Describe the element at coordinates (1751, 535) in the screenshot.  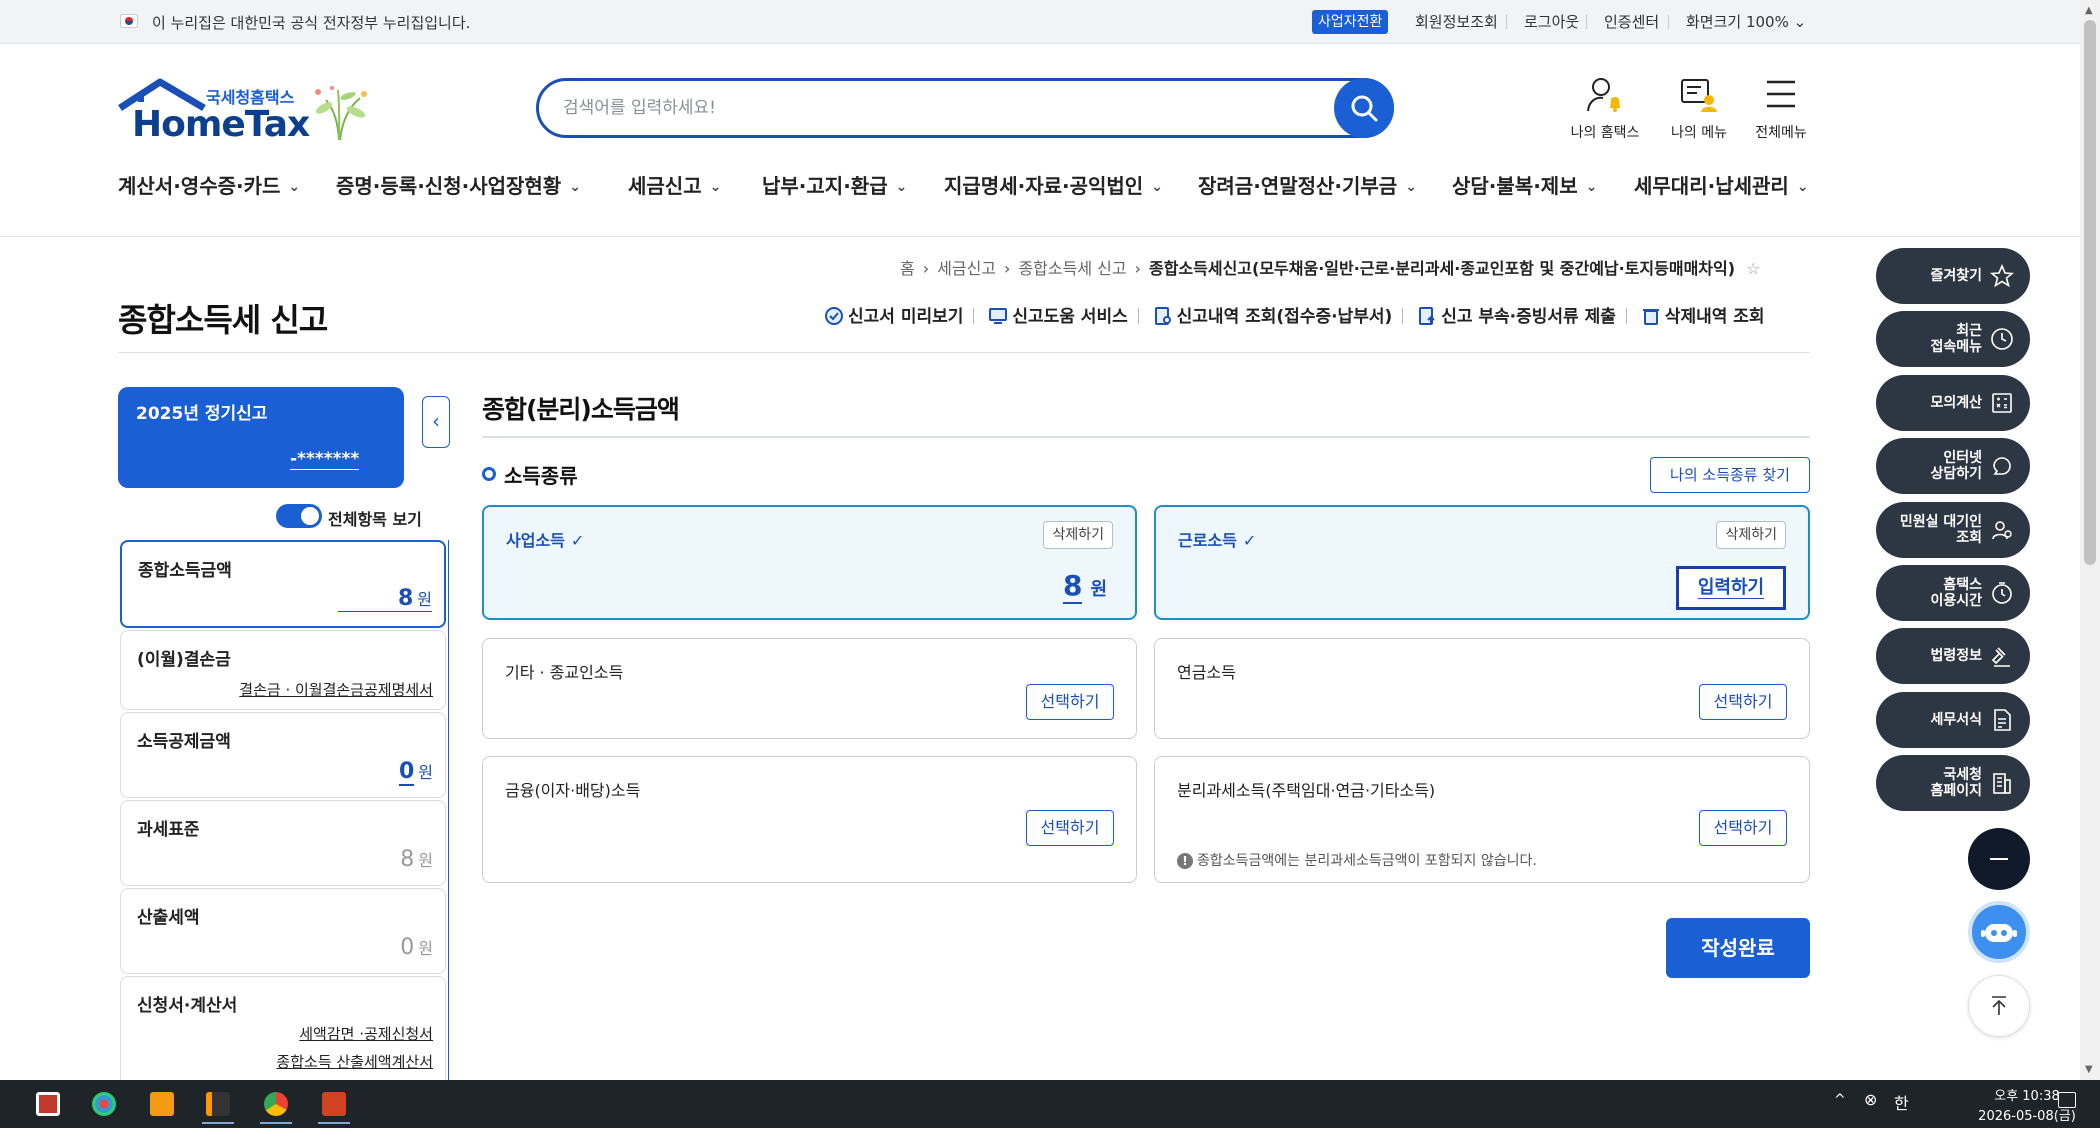
I see `delete-wage-button: 삭제하기` at that location.